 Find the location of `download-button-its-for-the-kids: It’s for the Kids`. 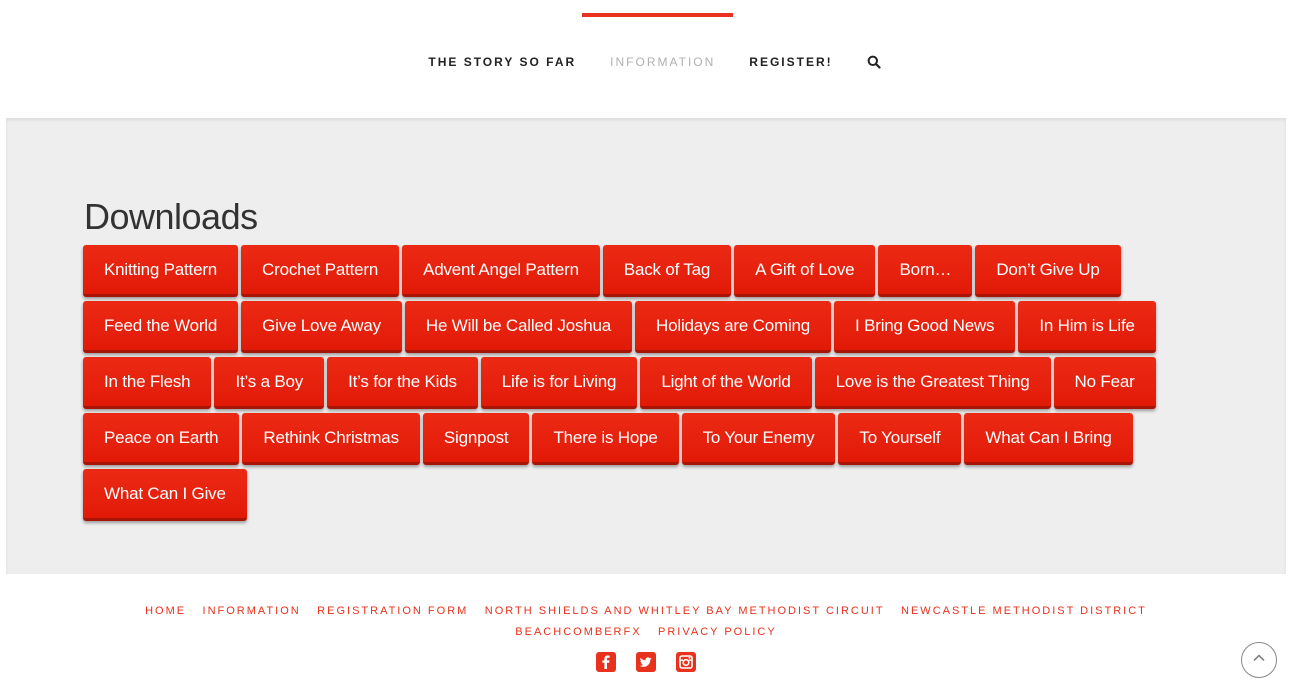

download-button-its-for-the-kids: It’s for the Kids is located at coordinates (402, 383).